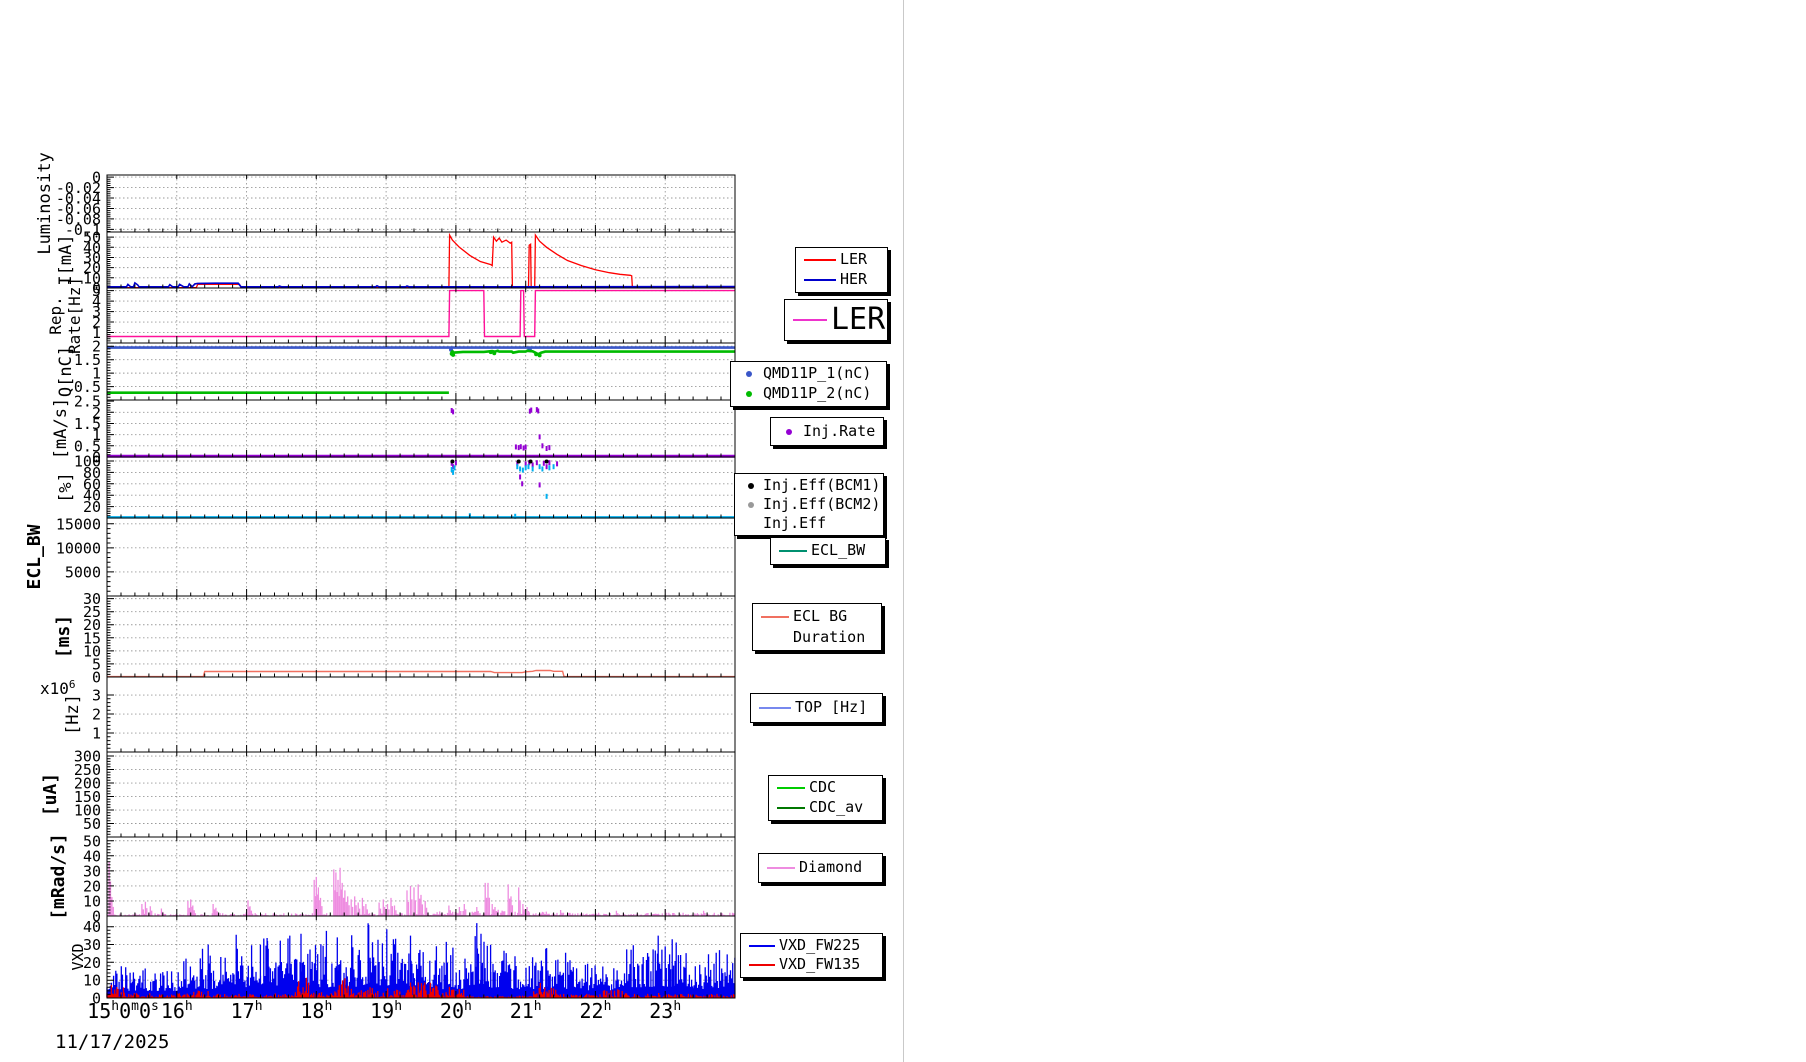  I want to click on panel-title-ecl-bg-duration: [ms], so click(63, 636).